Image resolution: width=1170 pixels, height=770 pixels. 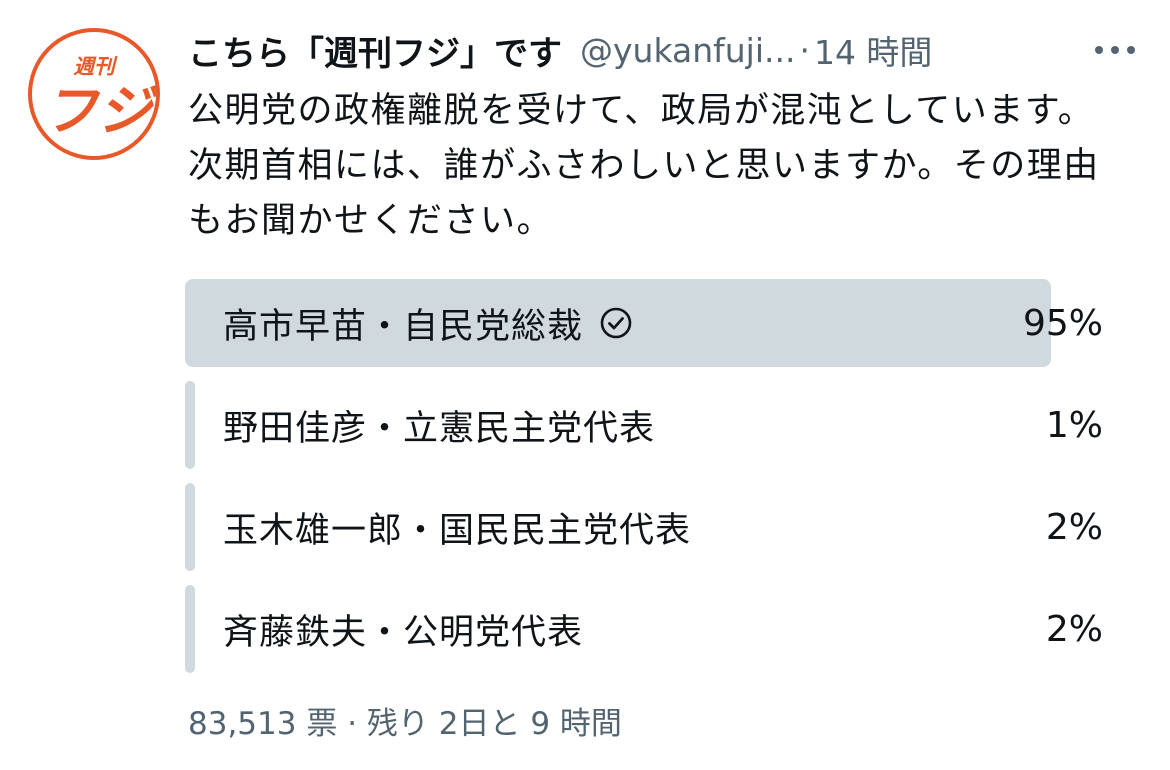 I want to click on shukan-fuji-logo-icon: 週刊 フジ, so click(x=95, y=94).